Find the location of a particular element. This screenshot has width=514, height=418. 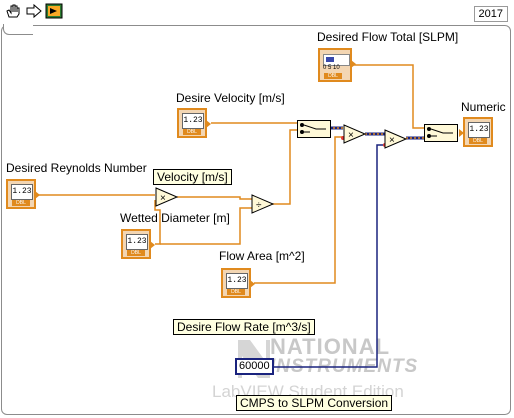

multiply-node-3: × is located at coordinates (396, 139).